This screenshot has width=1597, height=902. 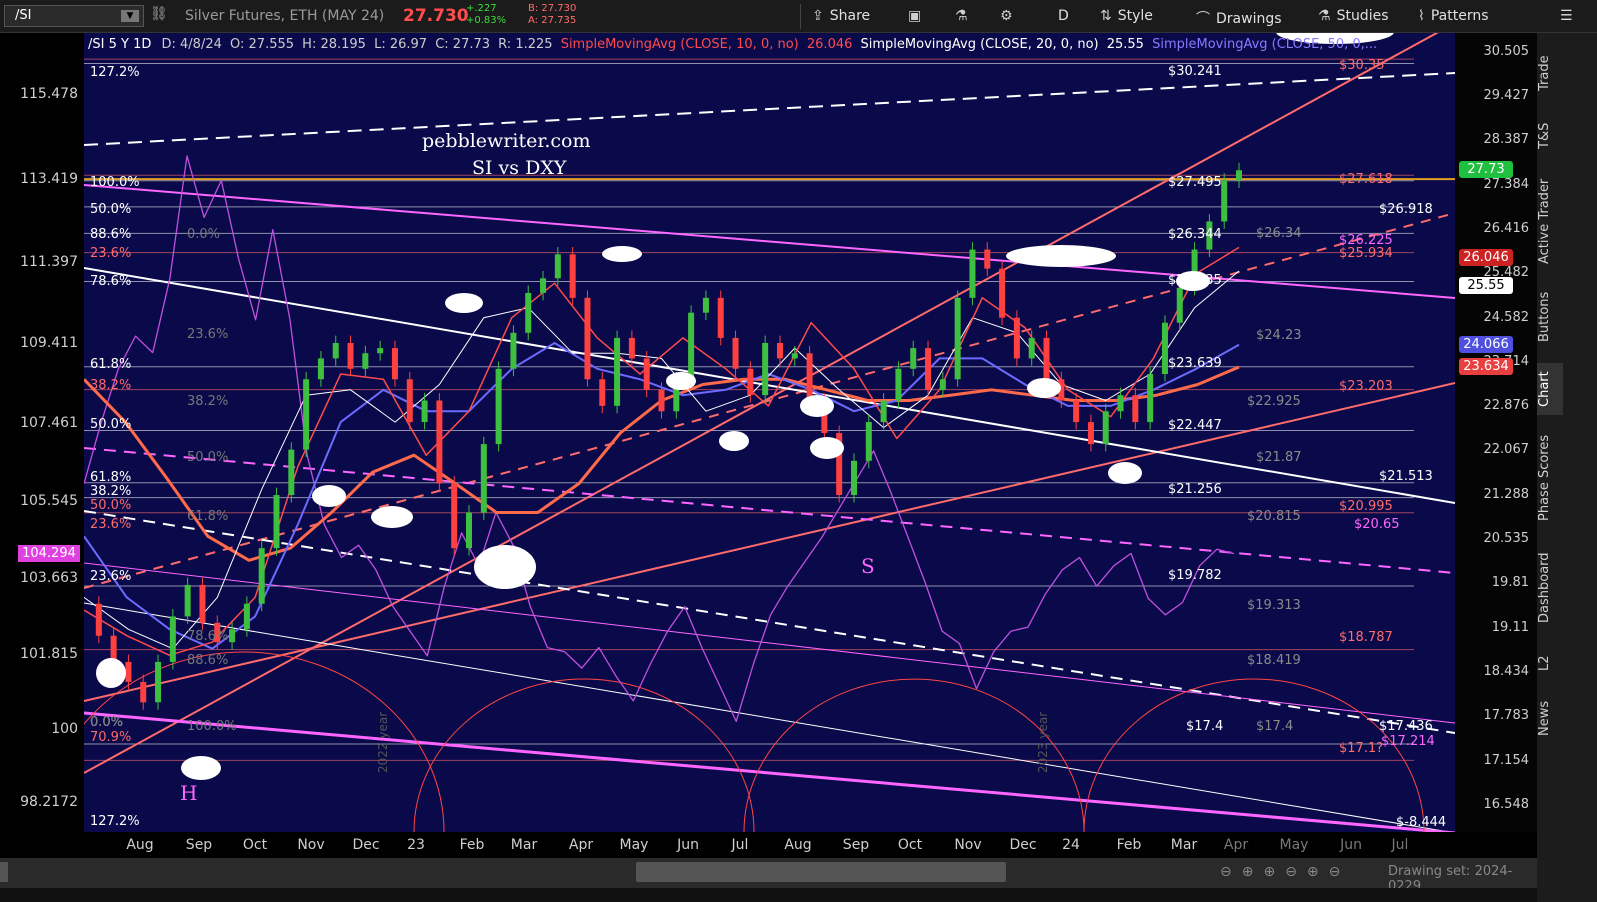 I want to click on chevron-down-icon: ▼, so click(x=130, y=16).